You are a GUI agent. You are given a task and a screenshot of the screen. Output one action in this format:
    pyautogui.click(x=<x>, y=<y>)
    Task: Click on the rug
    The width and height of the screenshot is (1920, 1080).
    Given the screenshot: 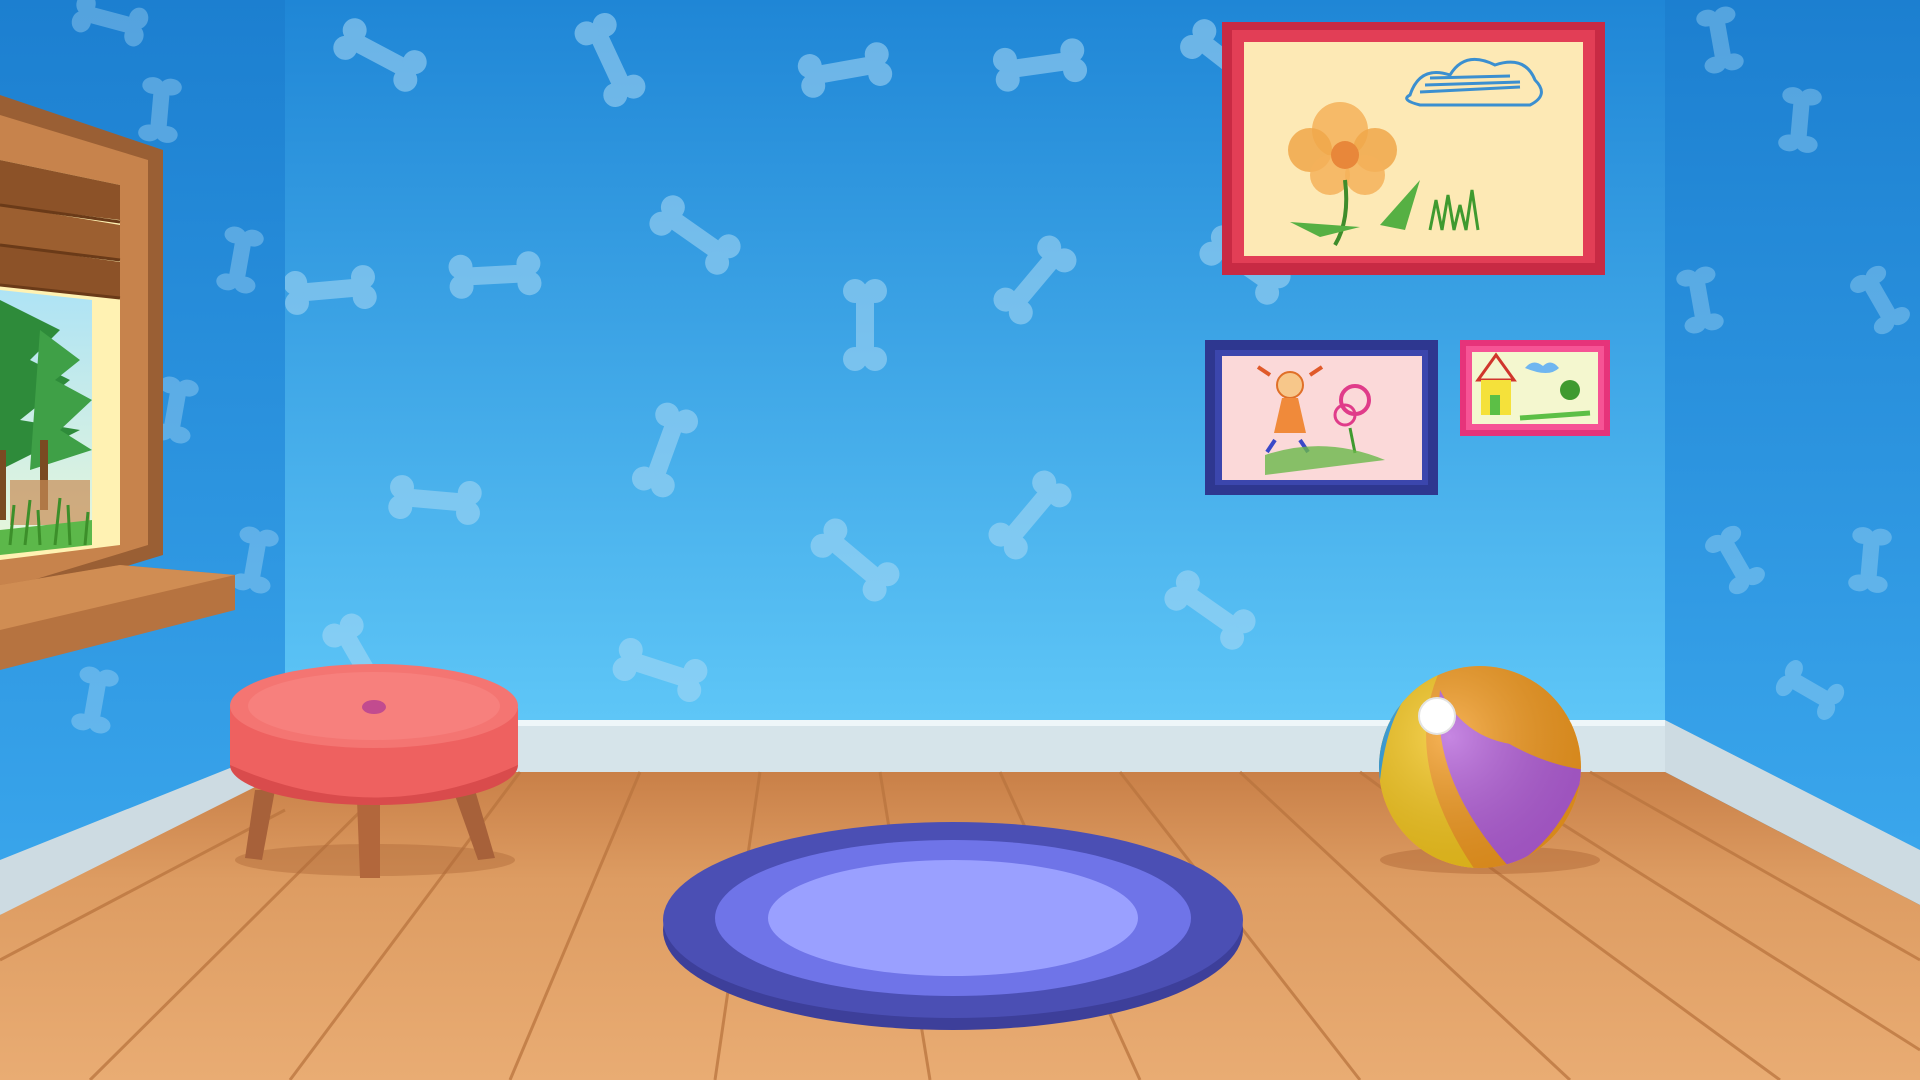 What is the action you would take?
    pyautogui.click(x=953, y=926)
    